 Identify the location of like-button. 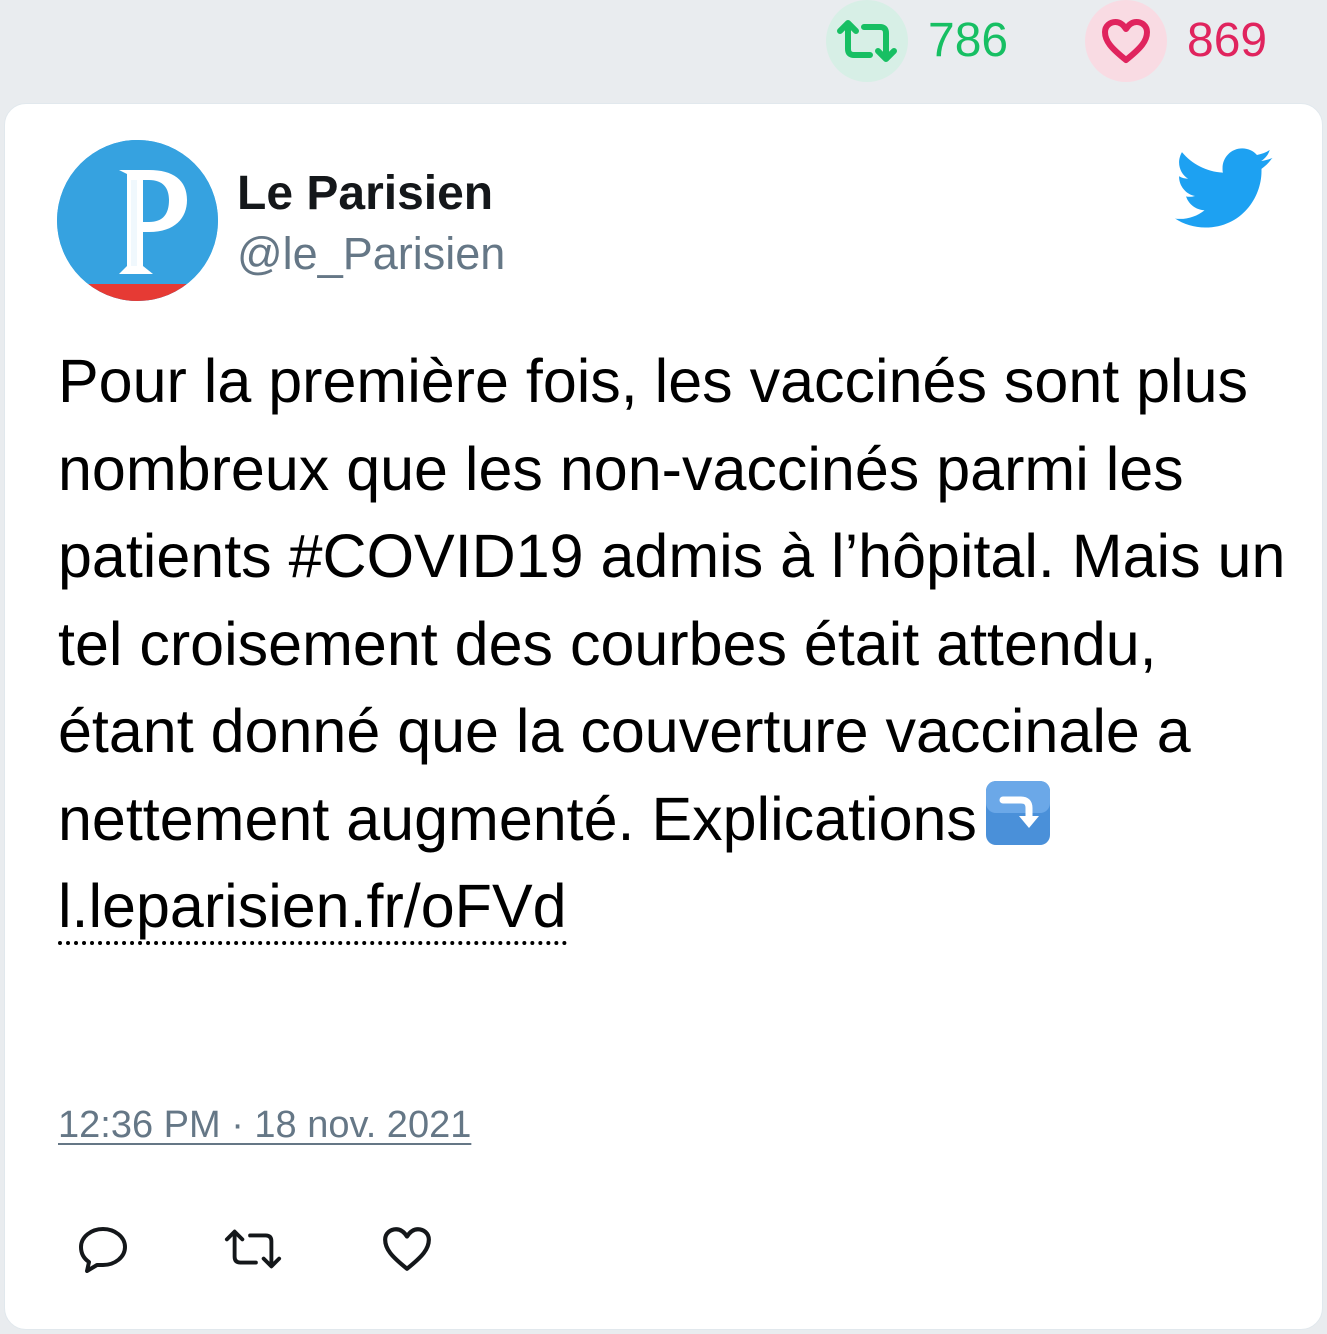
(407, 1249).